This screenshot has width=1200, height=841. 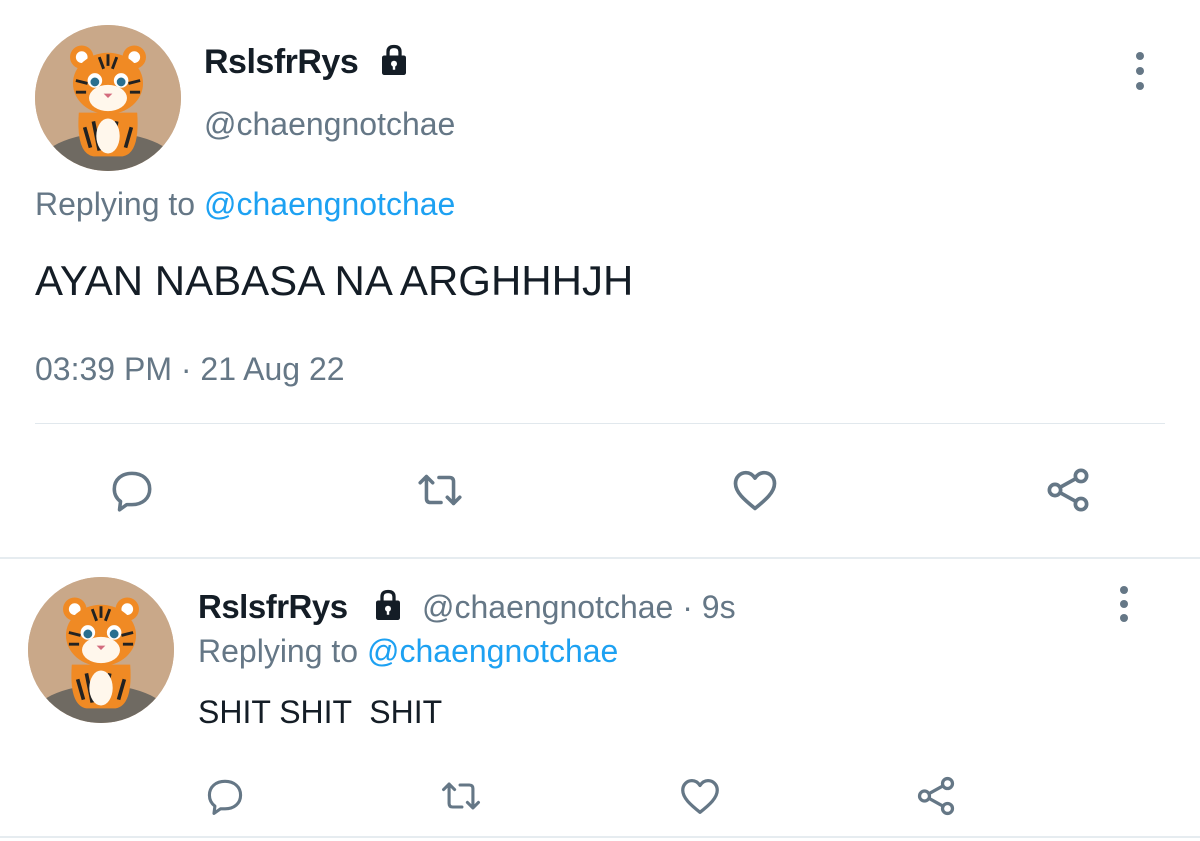 What do you see at coordinates (600, 423) in the screenshot?
I see `divider` at bounding box center [600, 423].